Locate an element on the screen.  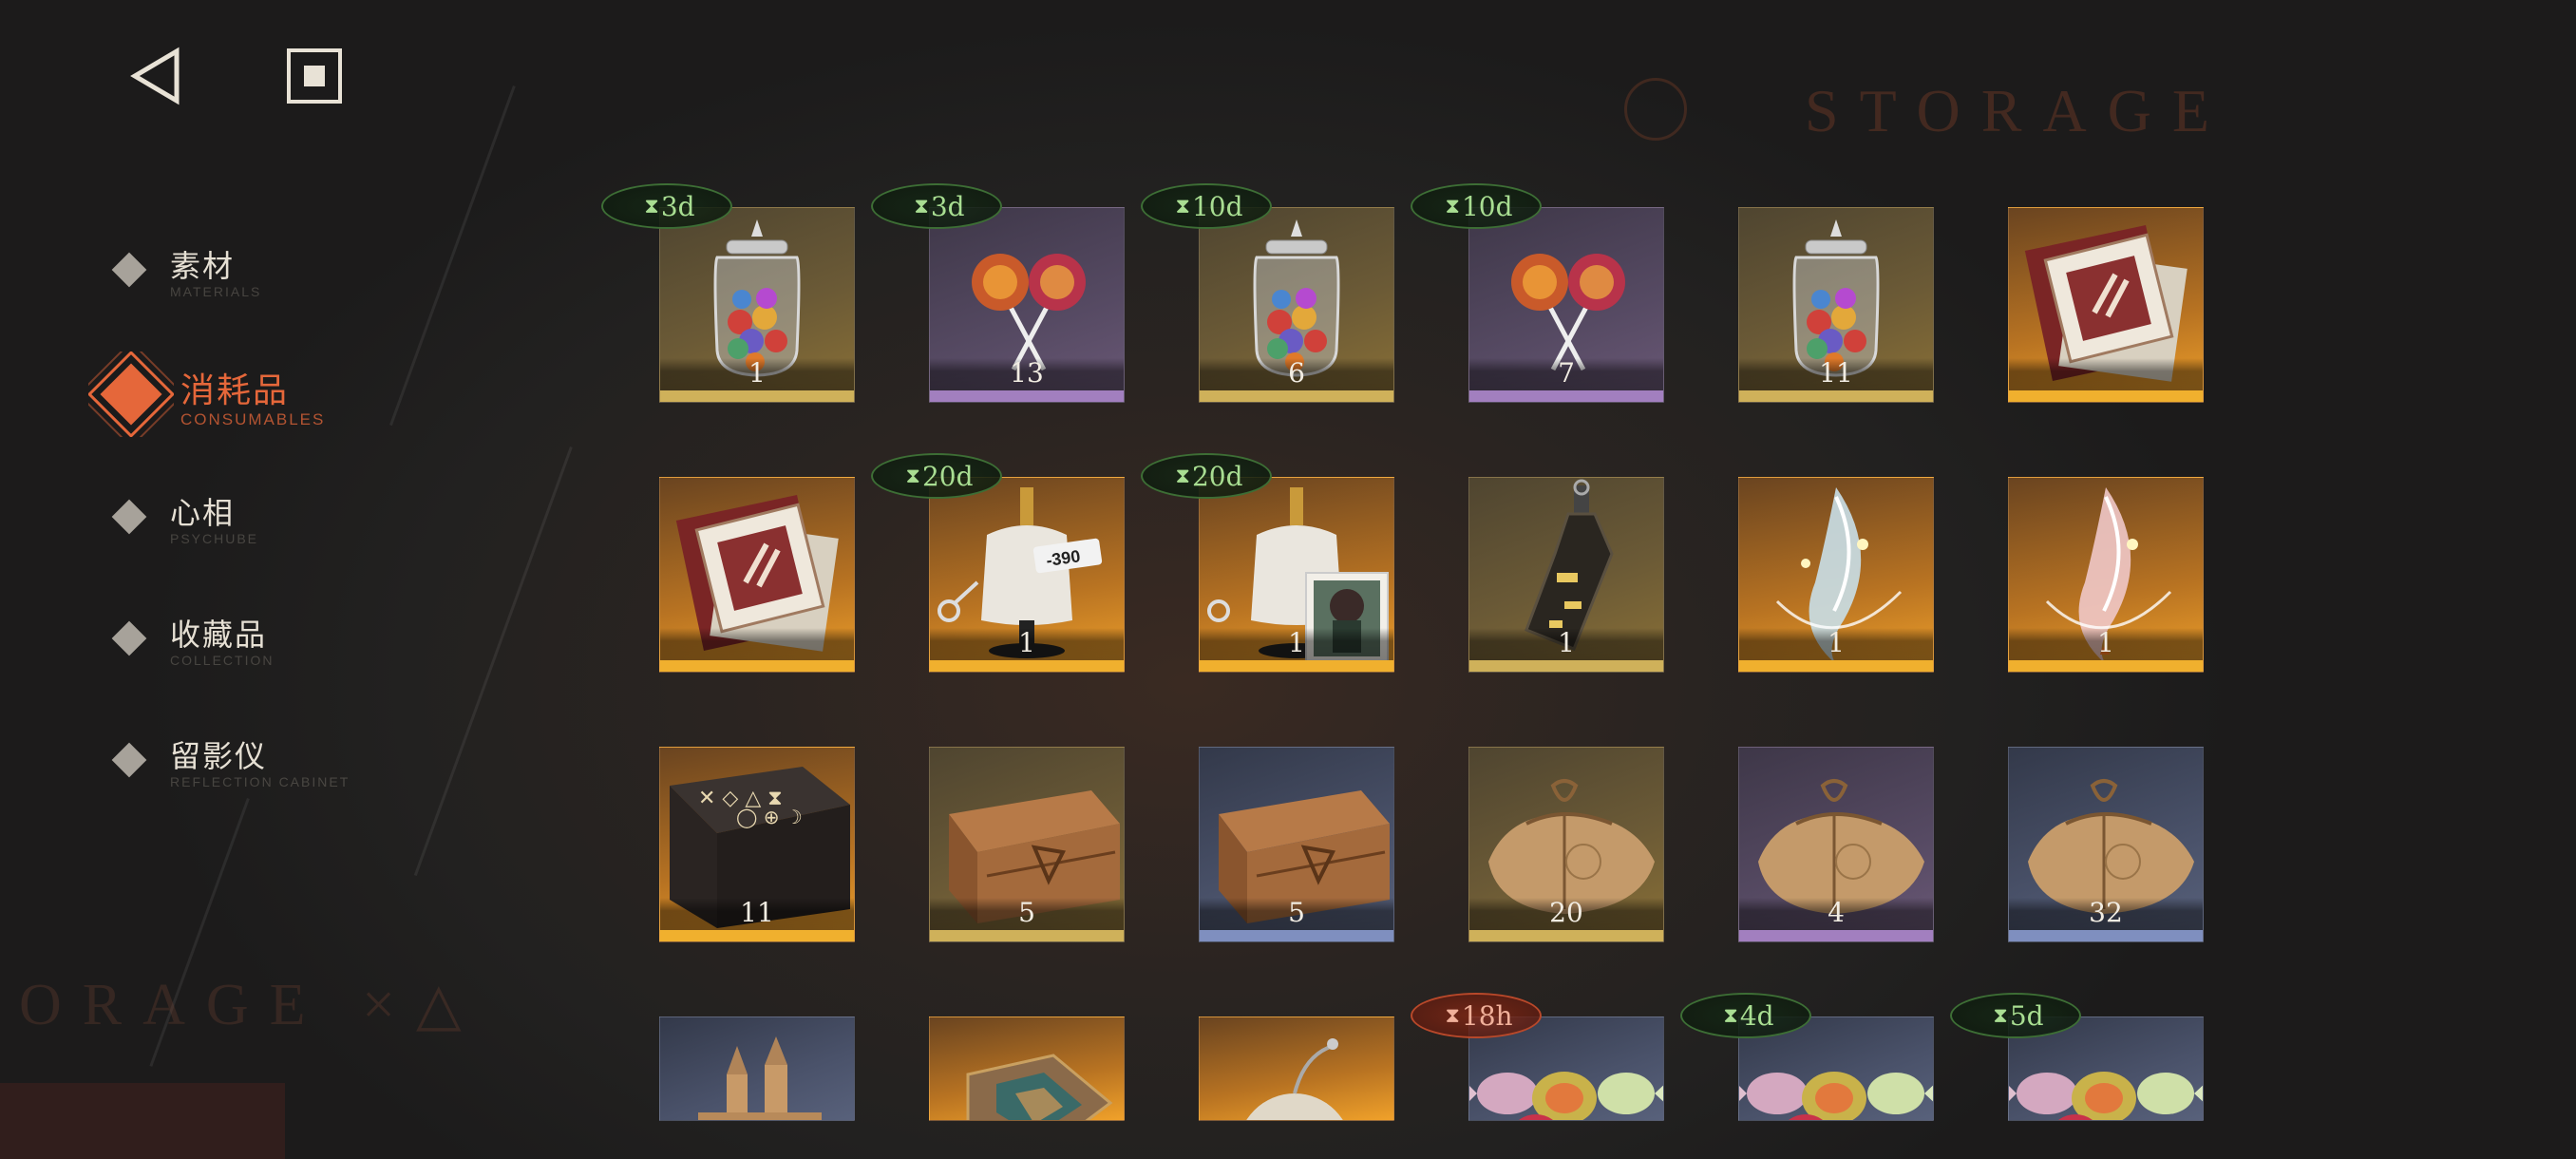
timer-value: 3d is located at coordinates (677, 206).